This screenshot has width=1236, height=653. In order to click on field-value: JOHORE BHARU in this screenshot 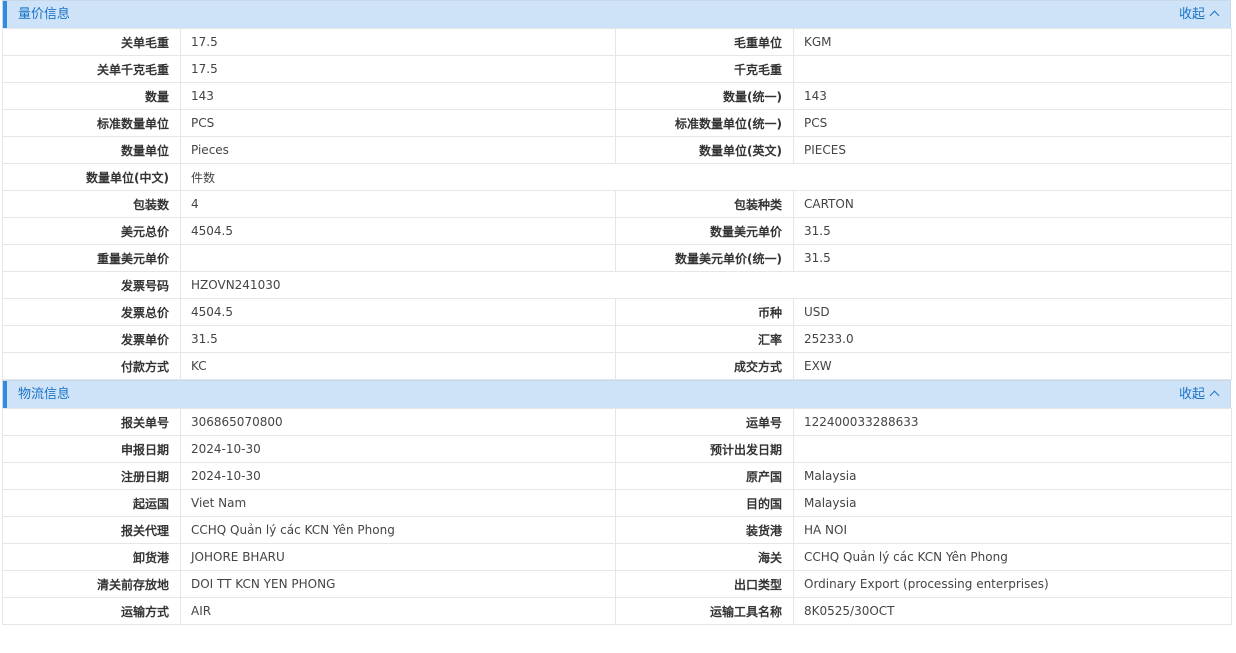, I will do `click(398, 557)`.